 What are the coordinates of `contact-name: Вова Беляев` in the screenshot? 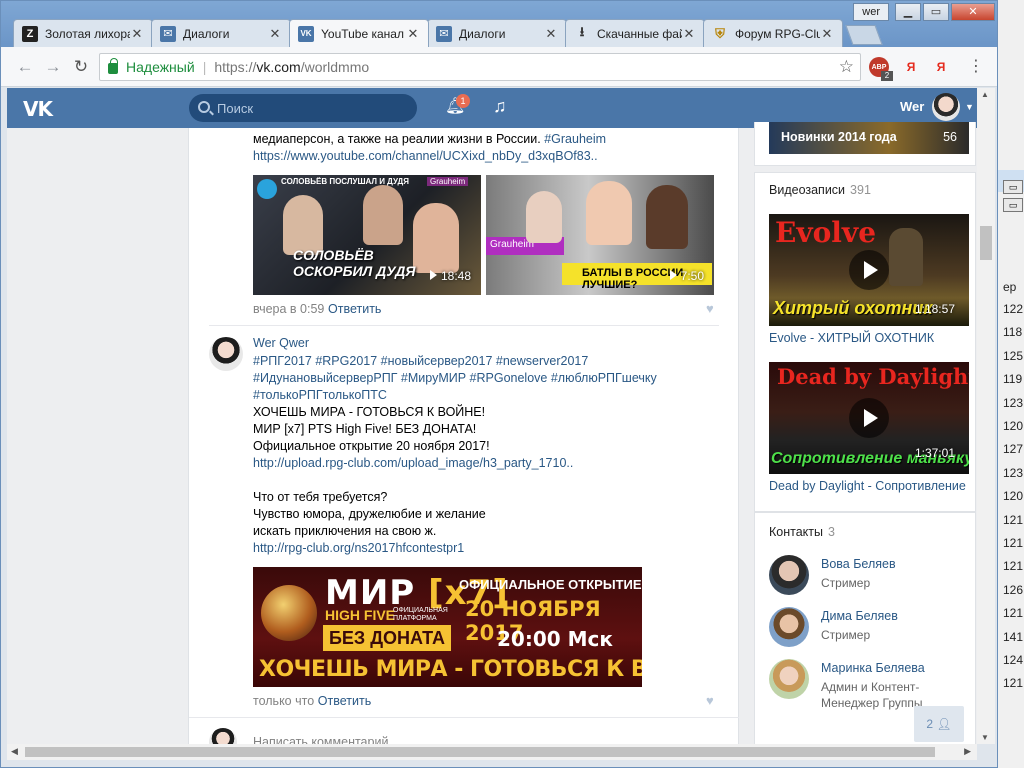 It's located at (858, 564).